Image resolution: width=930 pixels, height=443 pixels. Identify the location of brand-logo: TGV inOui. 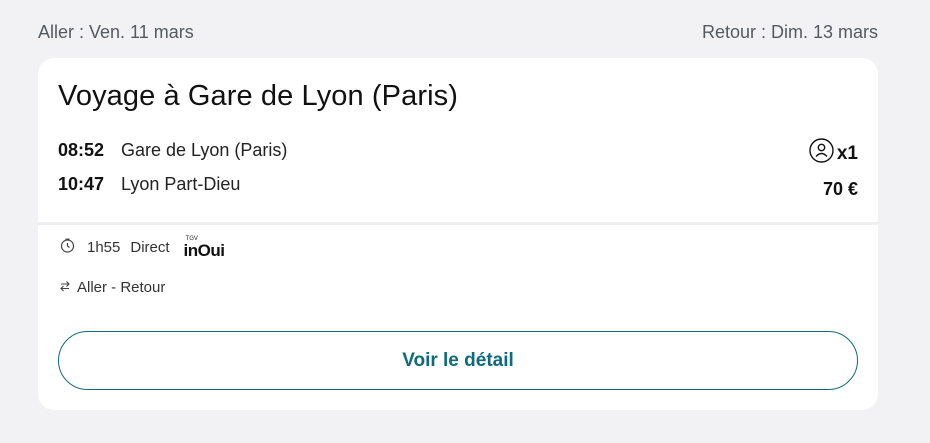
(204, 247).